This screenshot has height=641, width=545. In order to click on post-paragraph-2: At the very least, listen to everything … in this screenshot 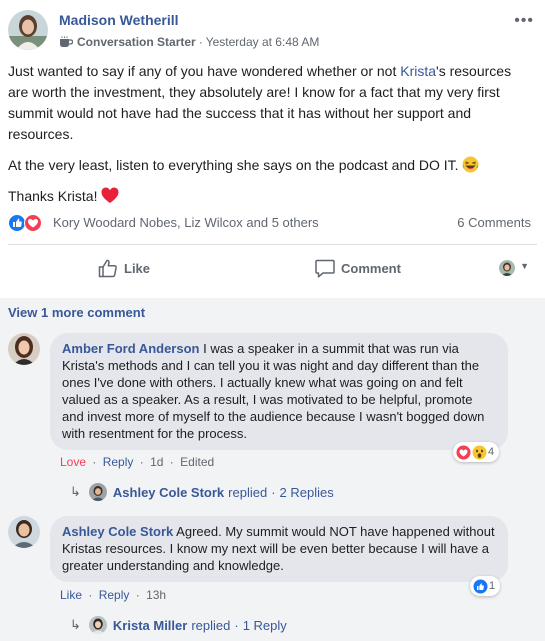, I will do `click(271, 165)`.